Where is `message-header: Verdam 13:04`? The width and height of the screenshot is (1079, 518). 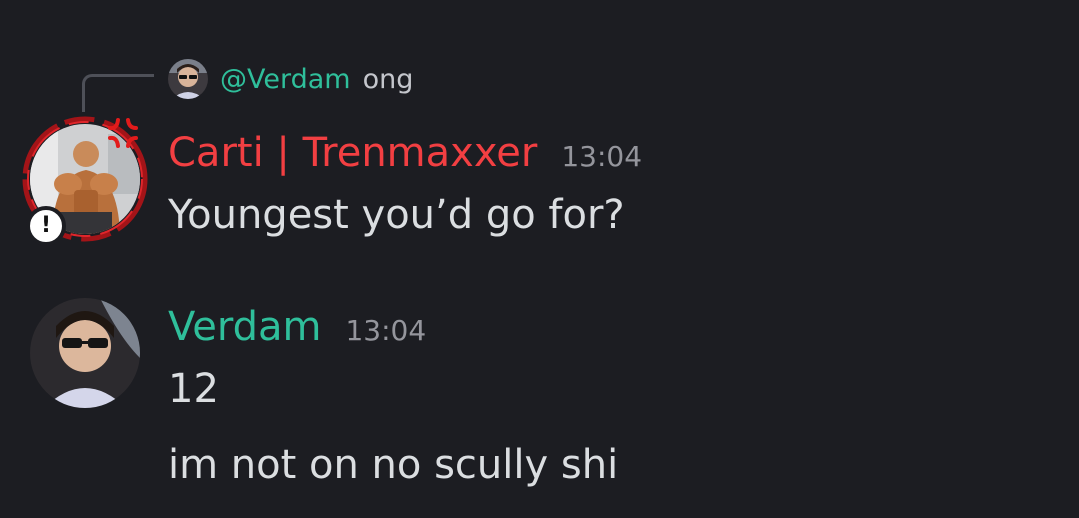 message-header: Verdam 13:04 is located at coordinates (297, 327).